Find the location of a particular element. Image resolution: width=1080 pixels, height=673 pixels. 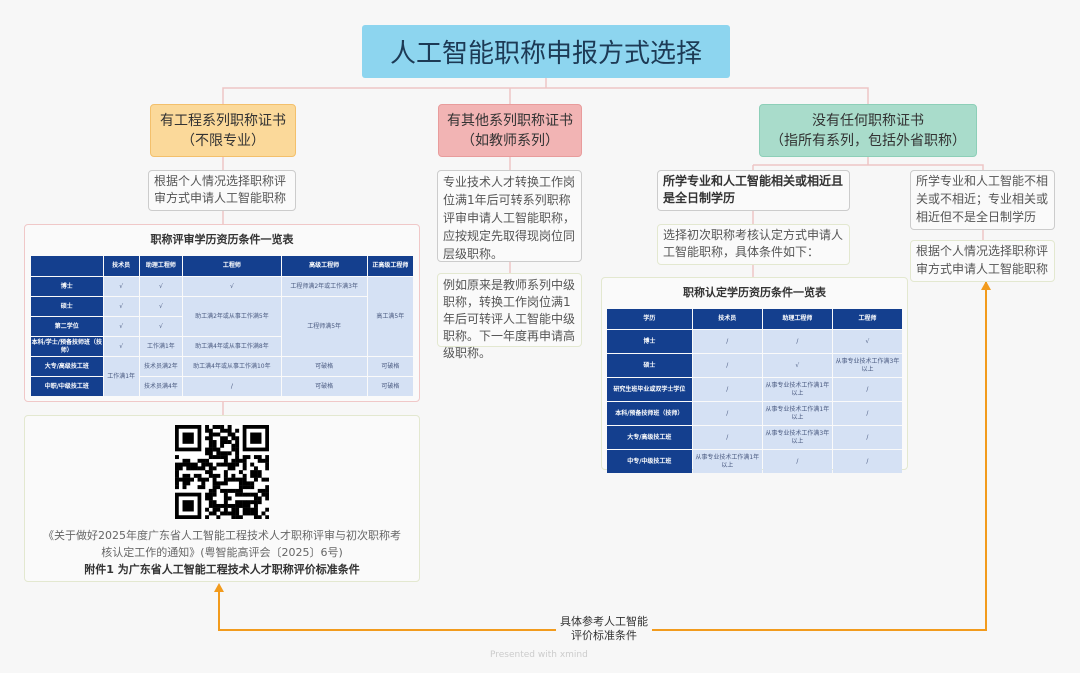

row-header: 中职/中级技工班 is located at coordinates (67, 386).